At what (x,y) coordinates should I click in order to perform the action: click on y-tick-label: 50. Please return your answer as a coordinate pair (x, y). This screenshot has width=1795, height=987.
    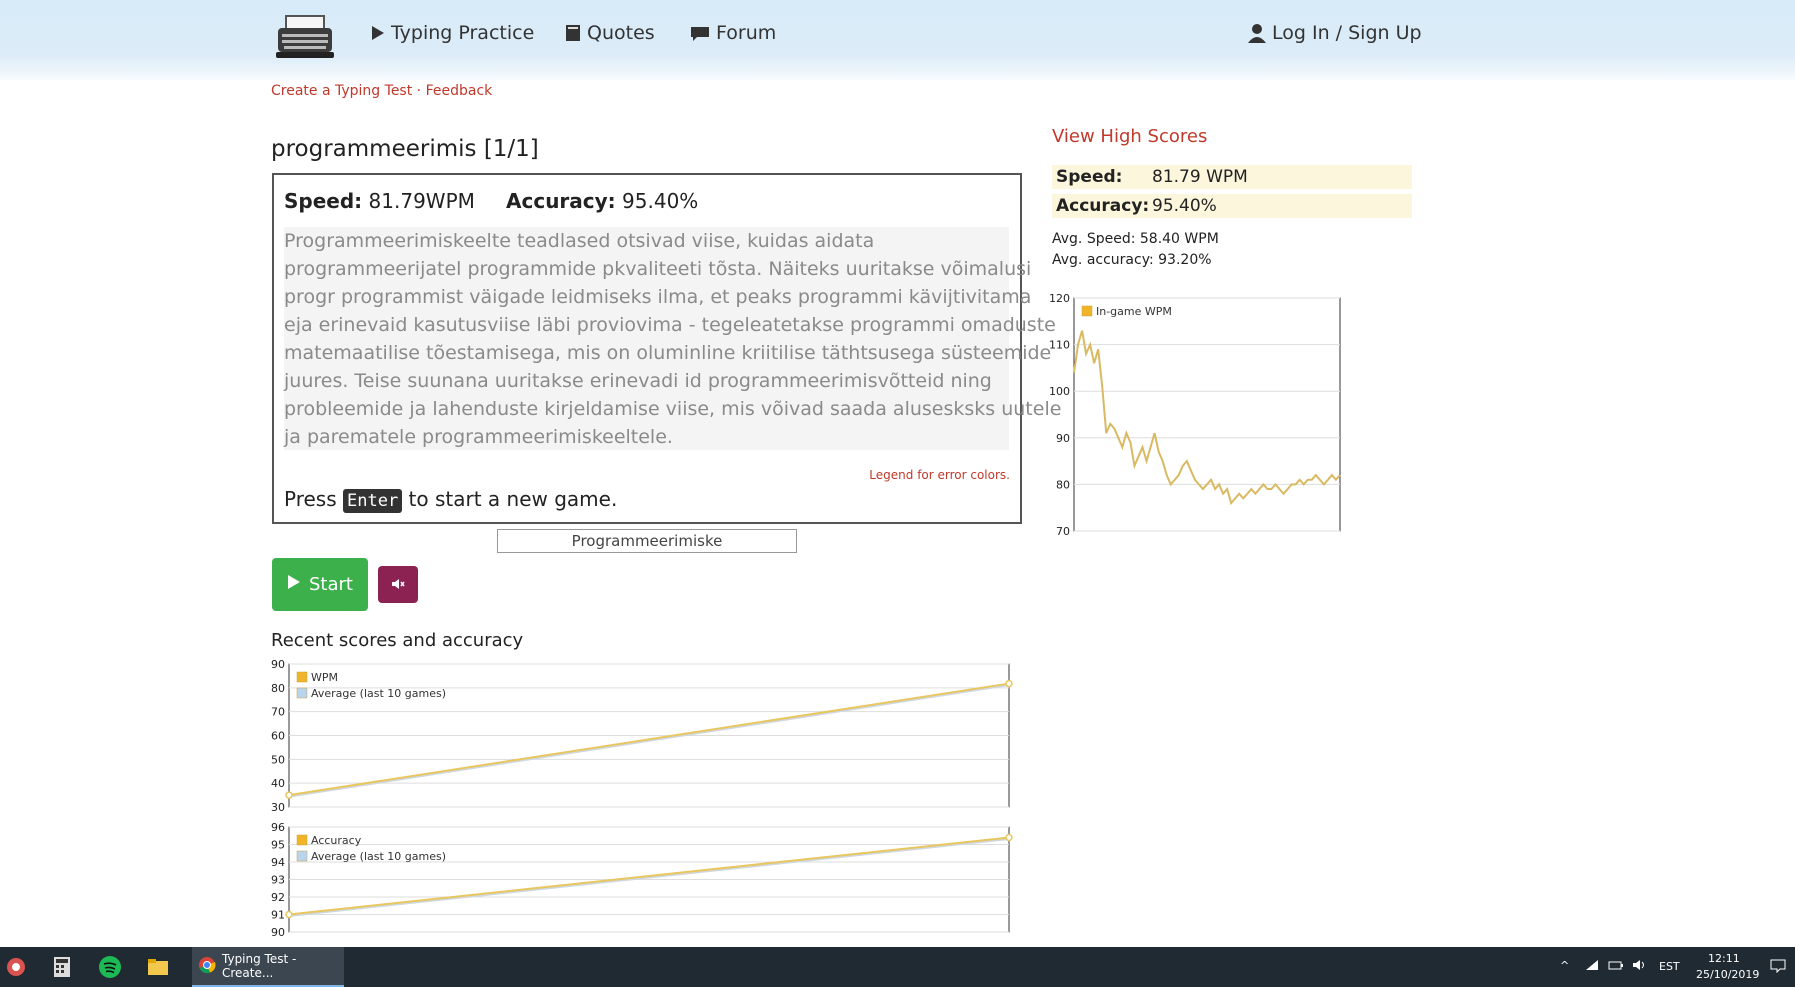
    Looking at the image, I should click on (278, 759).